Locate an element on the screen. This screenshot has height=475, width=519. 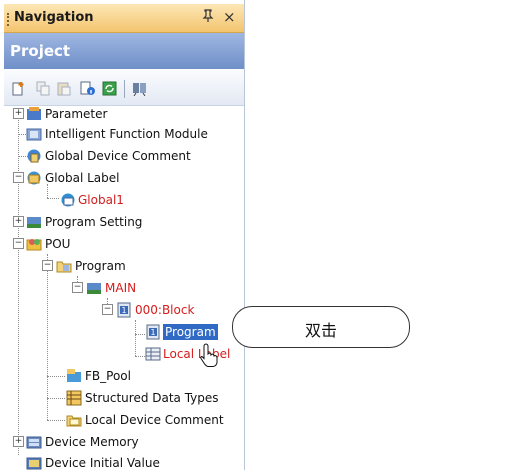
callout-text: 双击 is located at coordinates (320, 330).